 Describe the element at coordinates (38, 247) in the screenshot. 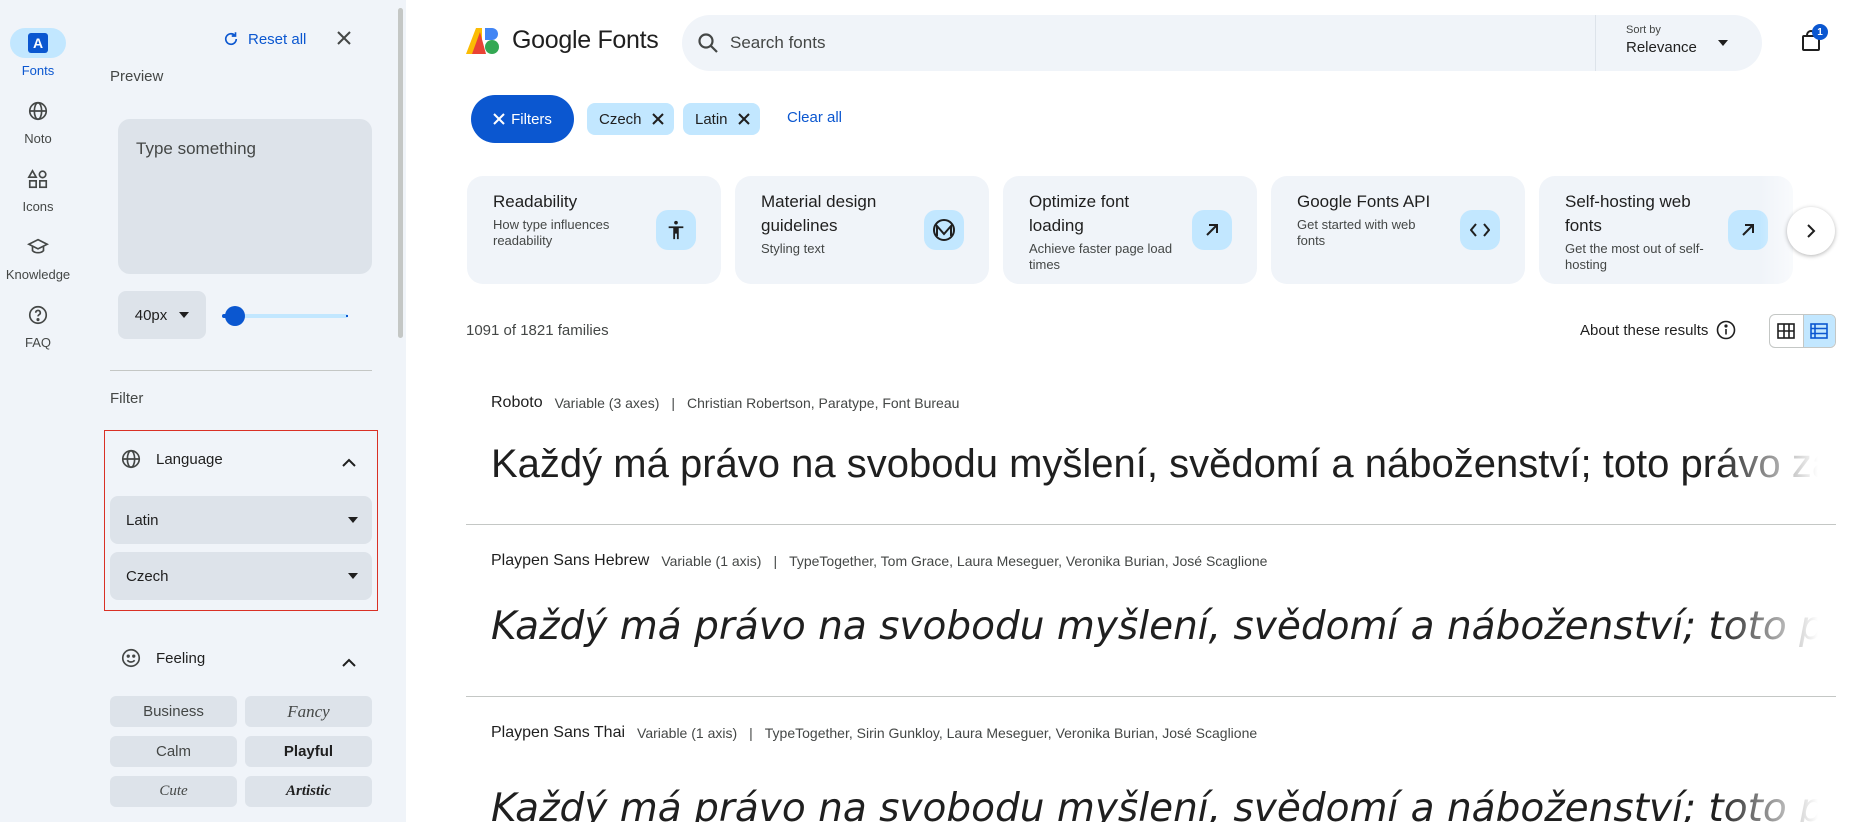

I see `graduation-cap-icon` at that location.